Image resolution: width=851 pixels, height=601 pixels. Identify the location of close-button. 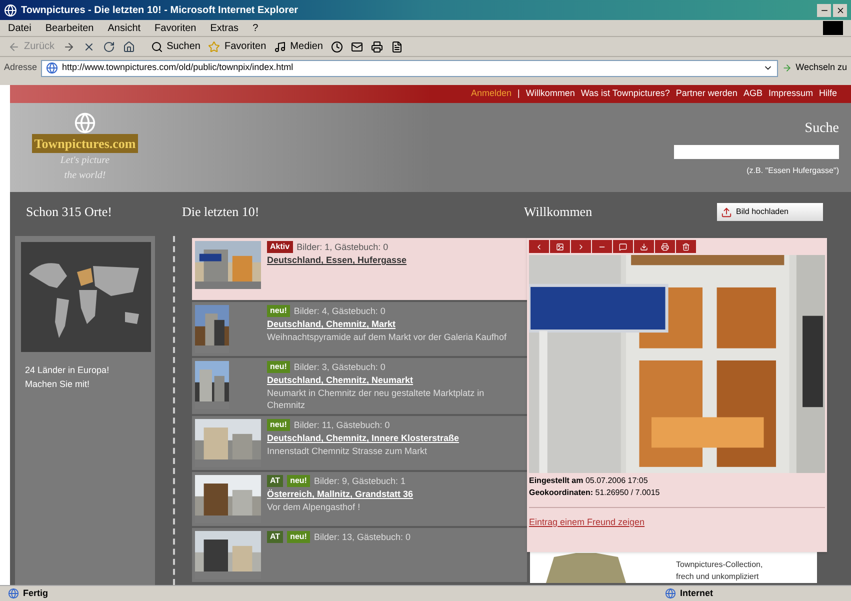
(840, 10).